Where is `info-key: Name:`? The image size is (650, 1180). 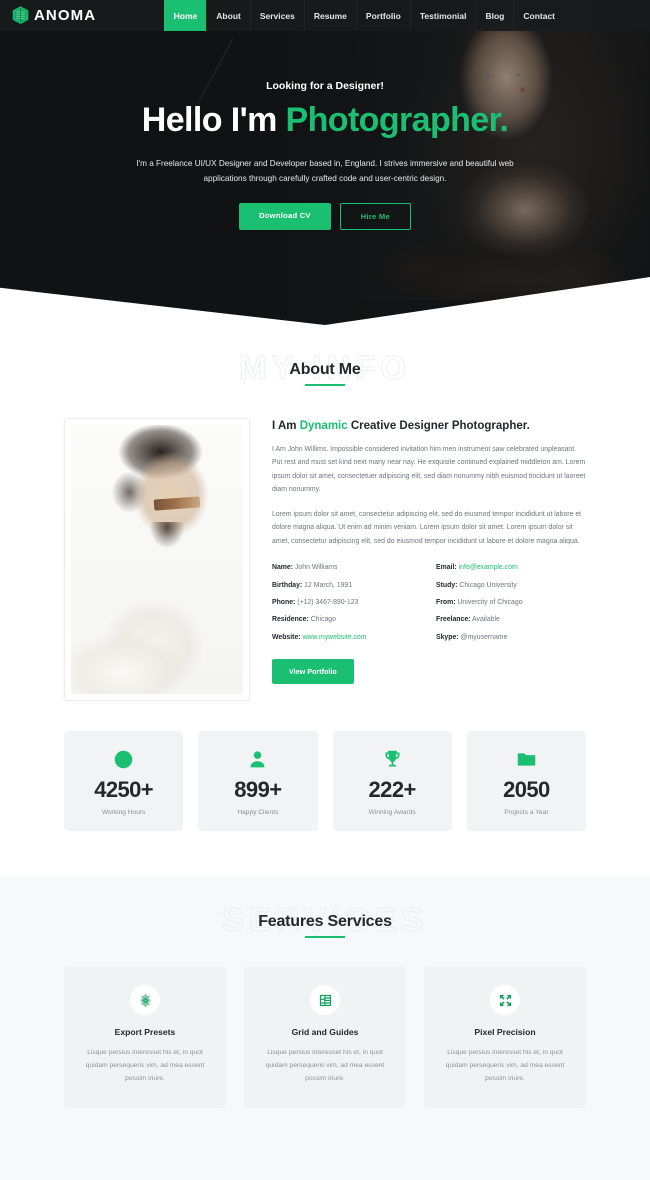 info-key: Name: is located at coordinates (283, 568).